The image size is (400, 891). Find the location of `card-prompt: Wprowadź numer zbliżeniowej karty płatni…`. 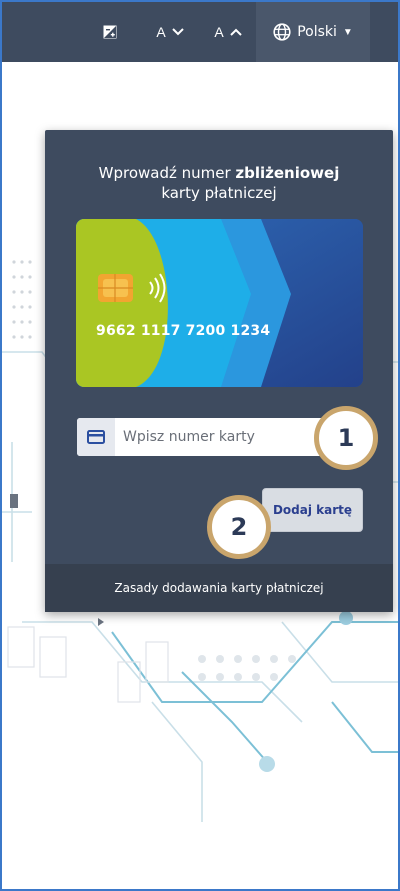

card-prompt: Wprowadź numer zbliżeniowej karty płatni… is located at coordinates (219, 183).